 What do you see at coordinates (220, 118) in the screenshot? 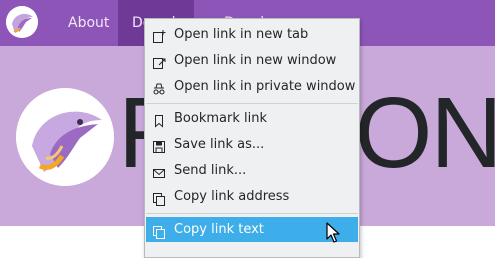
I see `menu-item-label: Bookmark link` at bounding box center [220, 118].